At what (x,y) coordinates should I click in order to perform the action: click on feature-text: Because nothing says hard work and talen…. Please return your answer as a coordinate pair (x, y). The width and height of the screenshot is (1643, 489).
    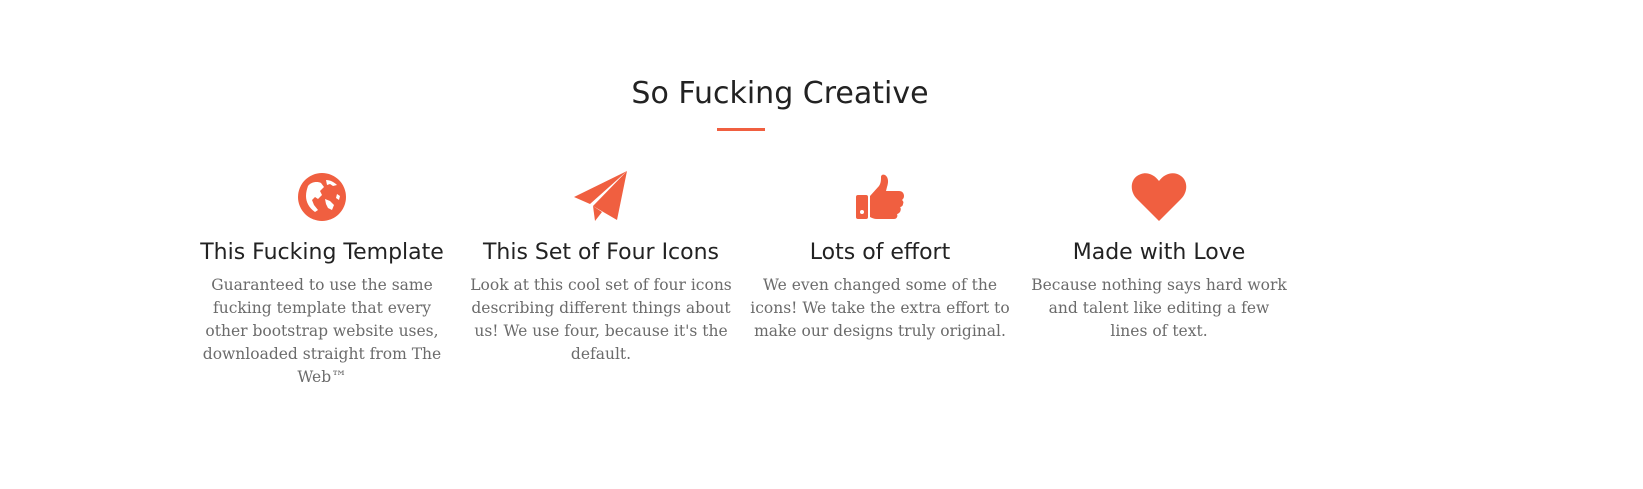
    Looking at the image, I should click on (1159, 308).